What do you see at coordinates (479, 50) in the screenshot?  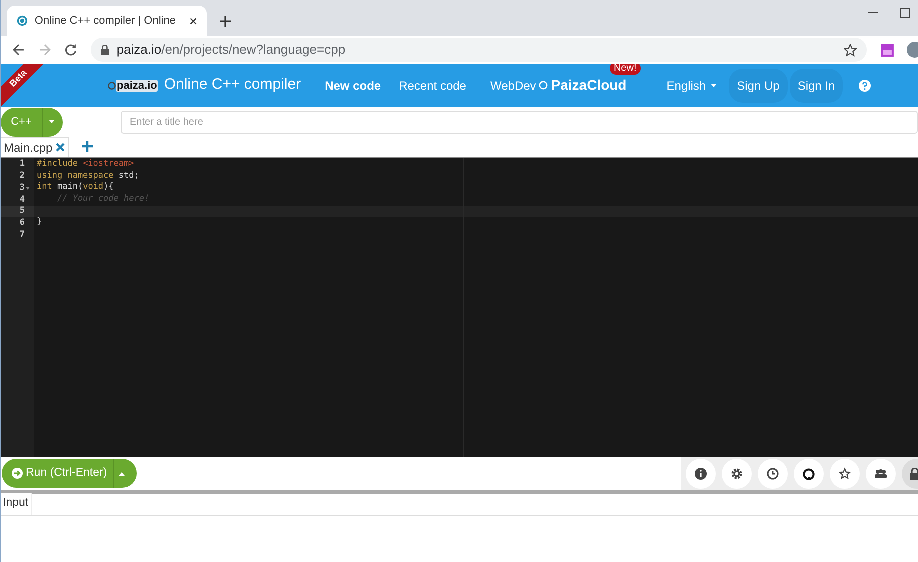 I see `address-bar: paiza.io/en/projects/new?language=cpp` at bounding box center [479, 50].